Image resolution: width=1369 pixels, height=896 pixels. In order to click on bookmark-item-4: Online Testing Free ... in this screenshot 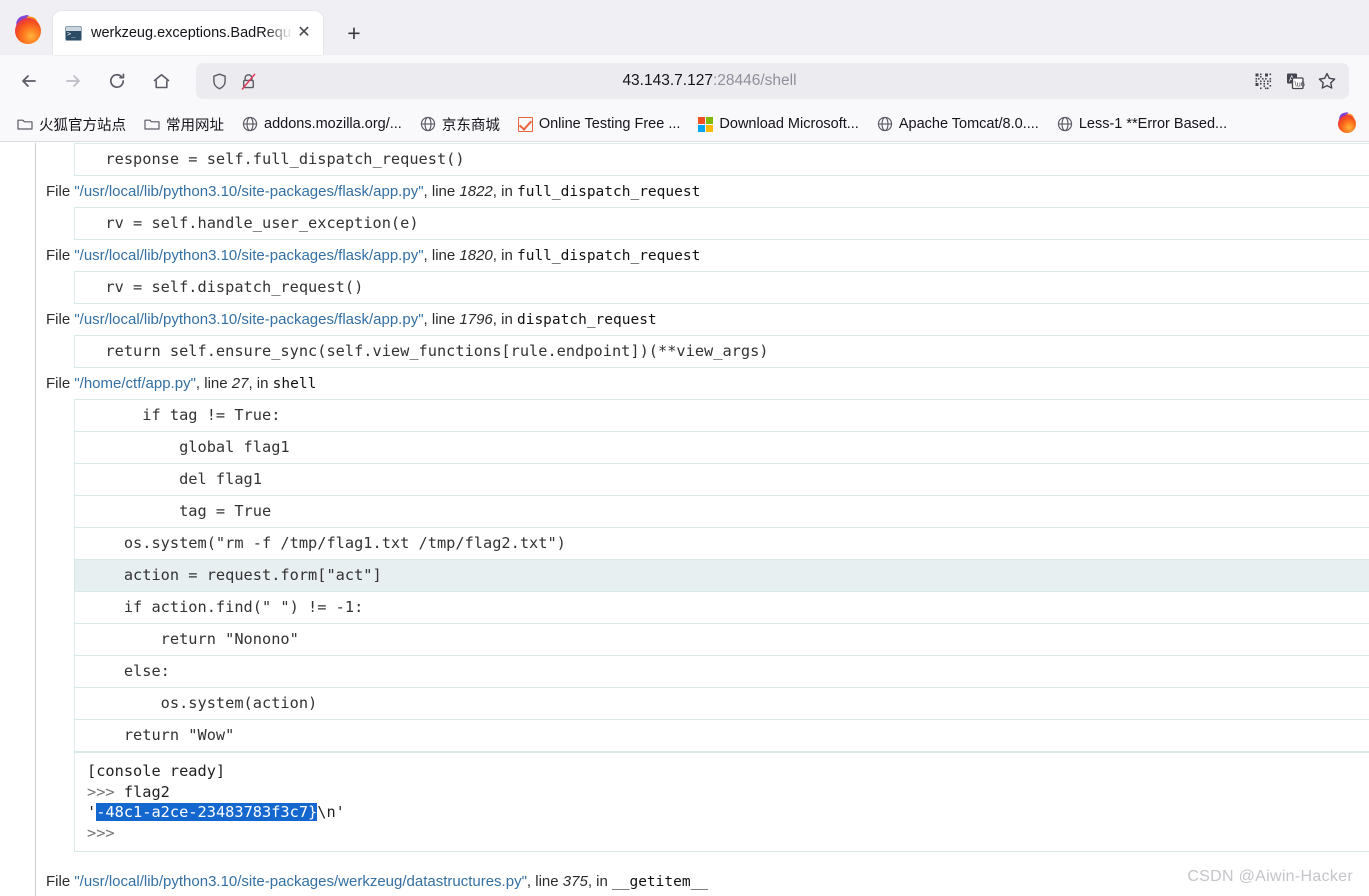, I will do `click(599, 124)`.